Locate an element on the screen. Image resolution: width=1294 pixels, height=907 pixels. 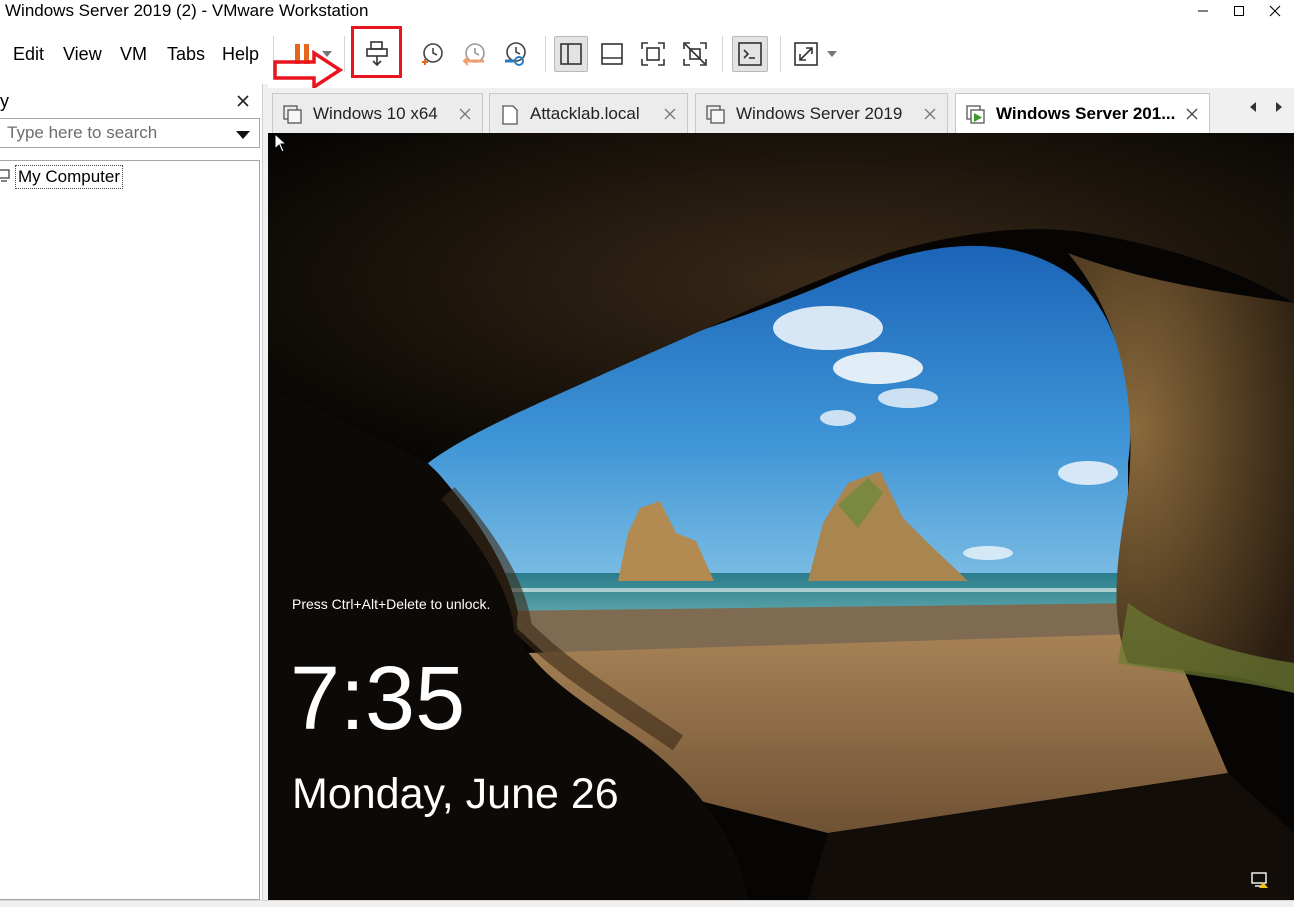
tab-windows-server-2019: Windows Server 2019 is located at coordinates (821, 113).